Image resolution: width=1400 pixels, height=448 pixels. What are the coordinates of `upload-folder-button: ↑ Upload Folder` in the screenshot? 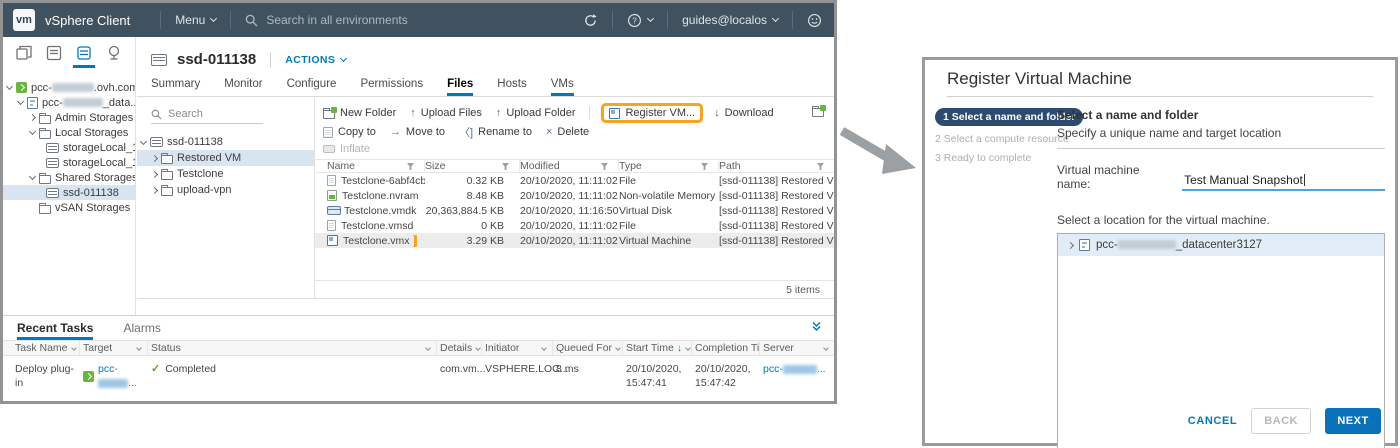 It's located at (536, 113).